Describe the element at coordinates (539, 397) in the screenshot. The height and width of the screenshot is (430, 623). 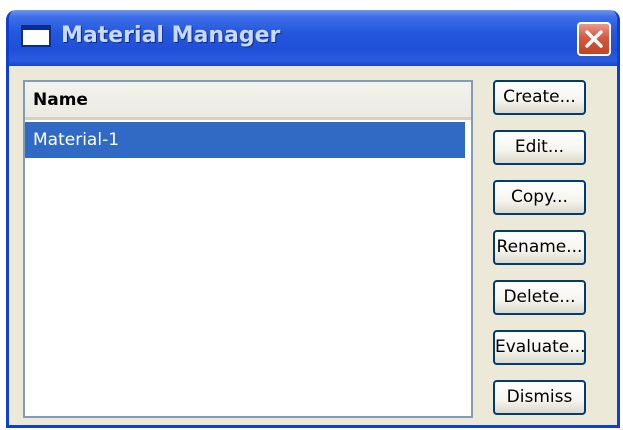
I see `dismiss-button: Dismiss` at that location.